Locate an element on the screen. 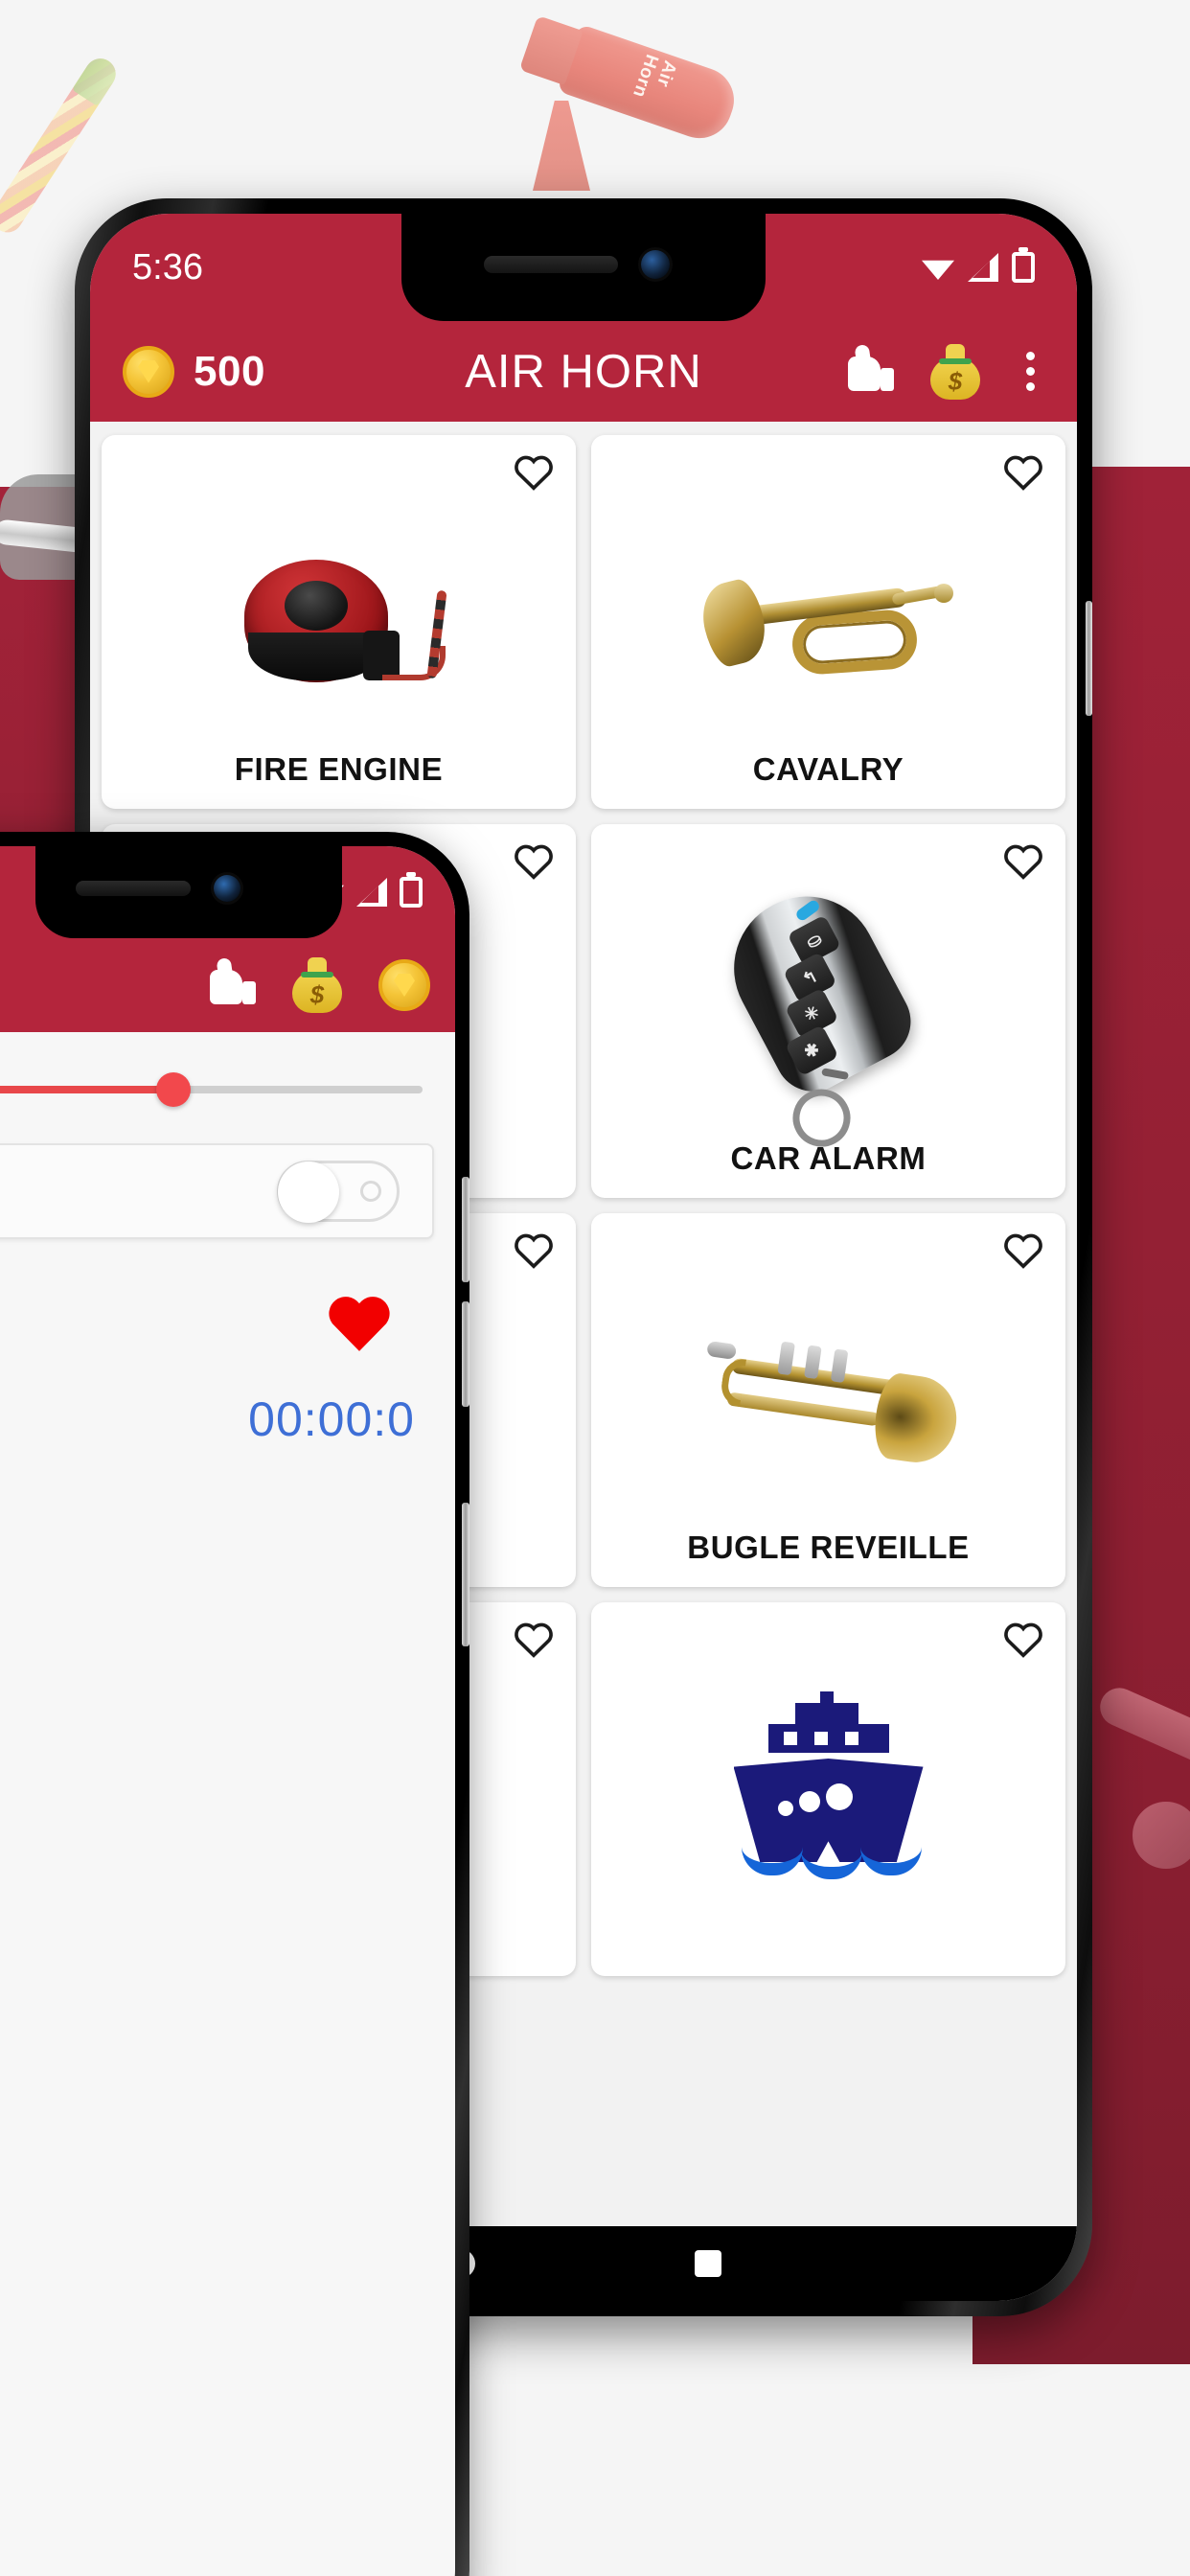 This screenshot has width=1190, height=2576. sound-card-fire-engine: FIRE ENGINE is located at coordinates (339, 622).